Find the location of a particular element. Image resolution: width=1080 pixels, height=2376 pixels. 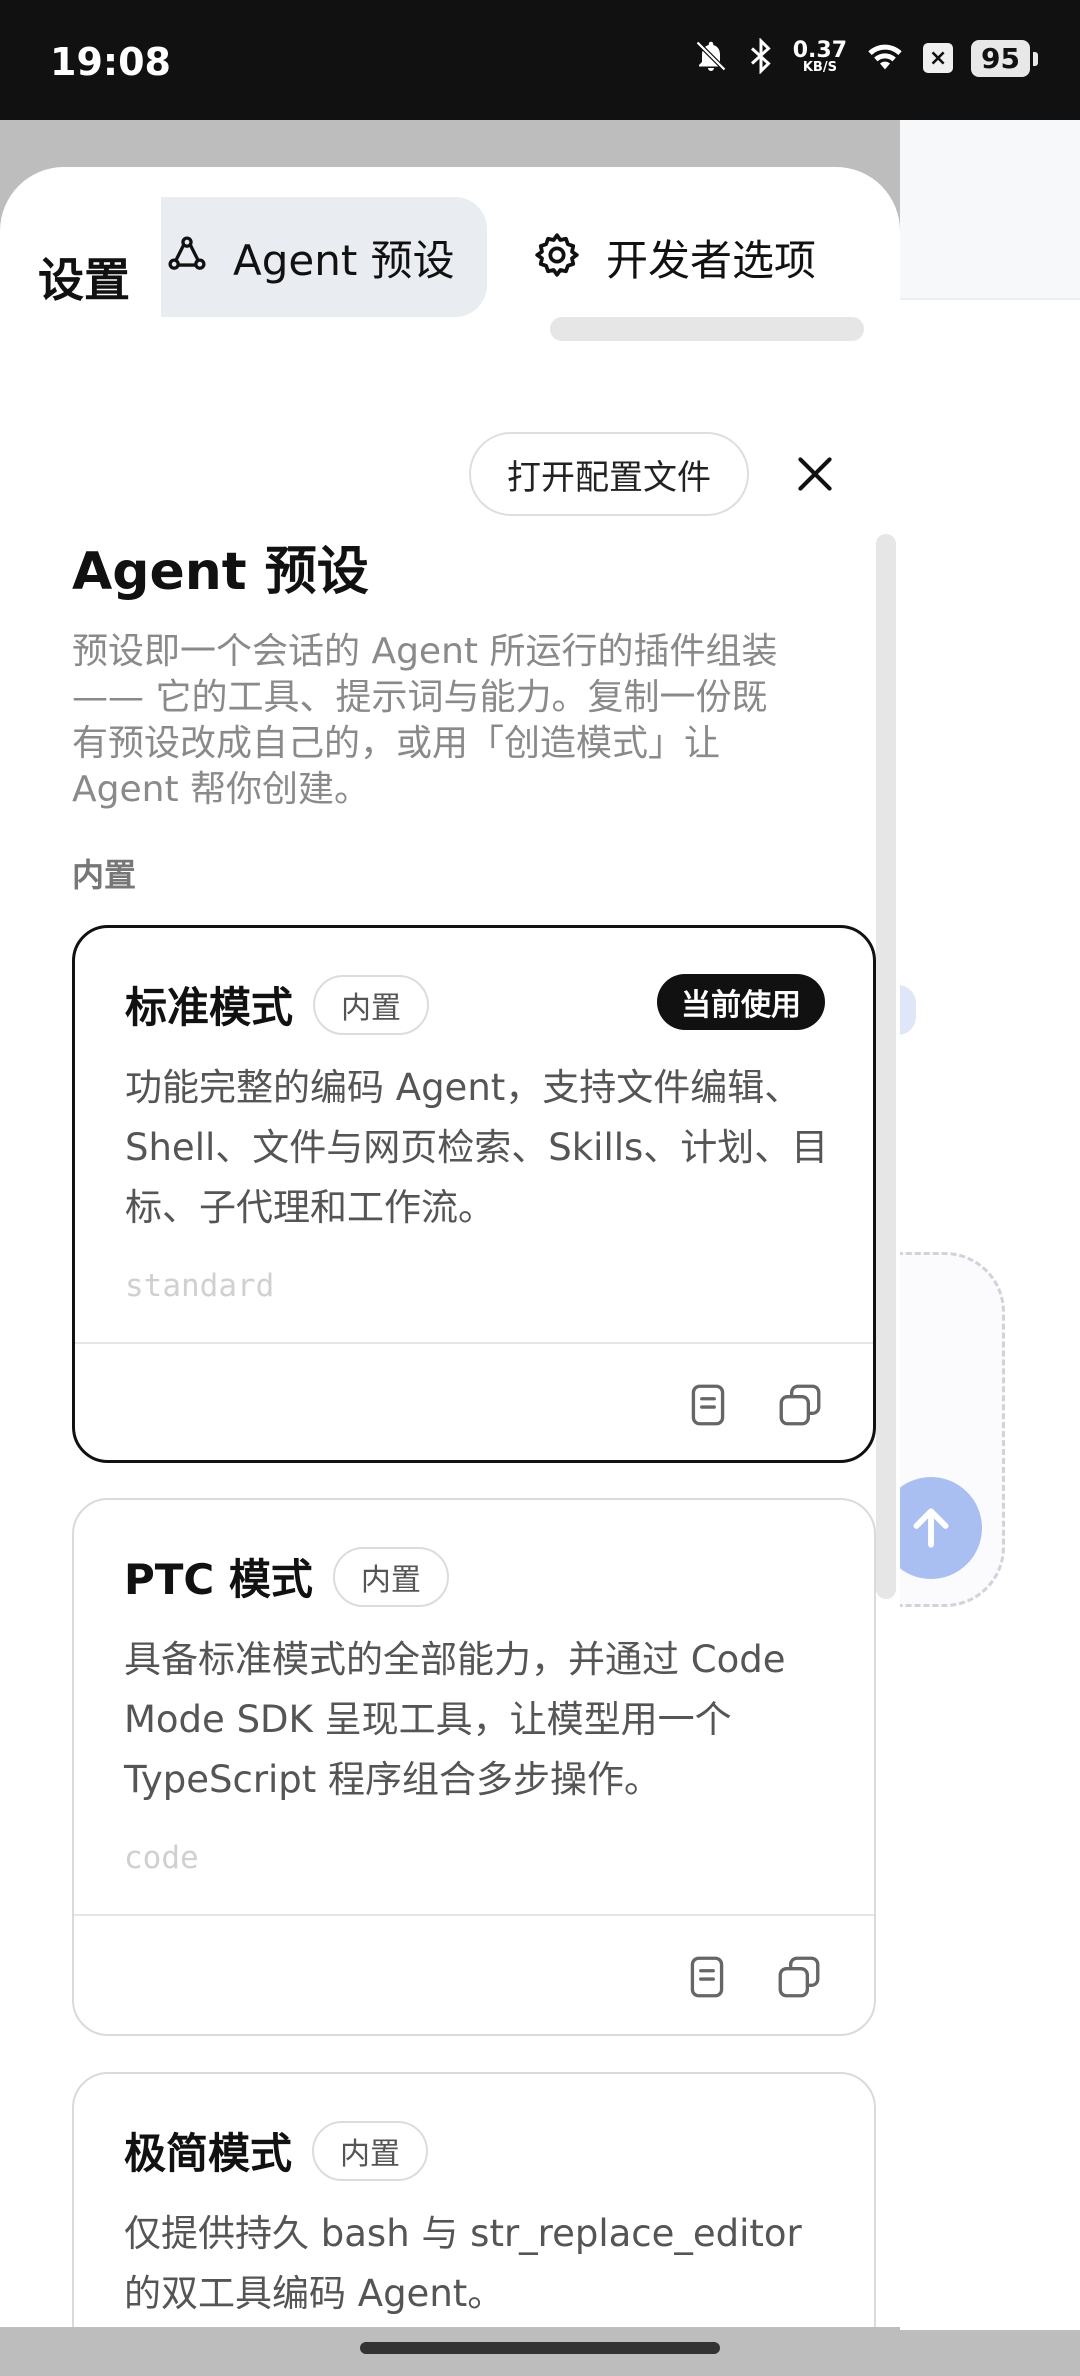

status-time: 19:08 is located at coordinates (110, 62).